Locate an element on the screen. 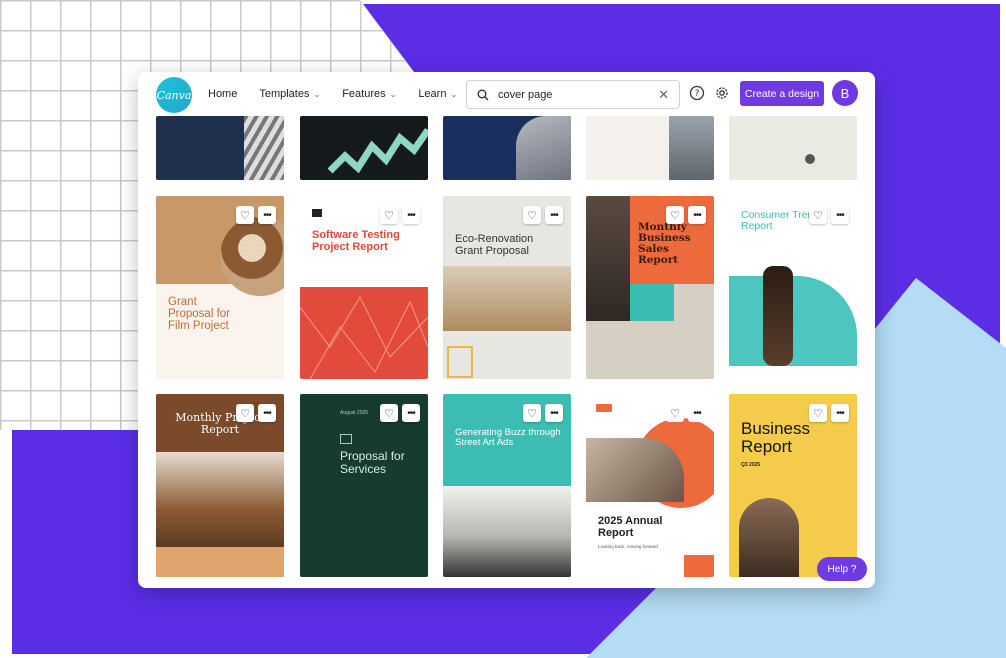  nav-home-label: Home is located at coordinates (223, 94).